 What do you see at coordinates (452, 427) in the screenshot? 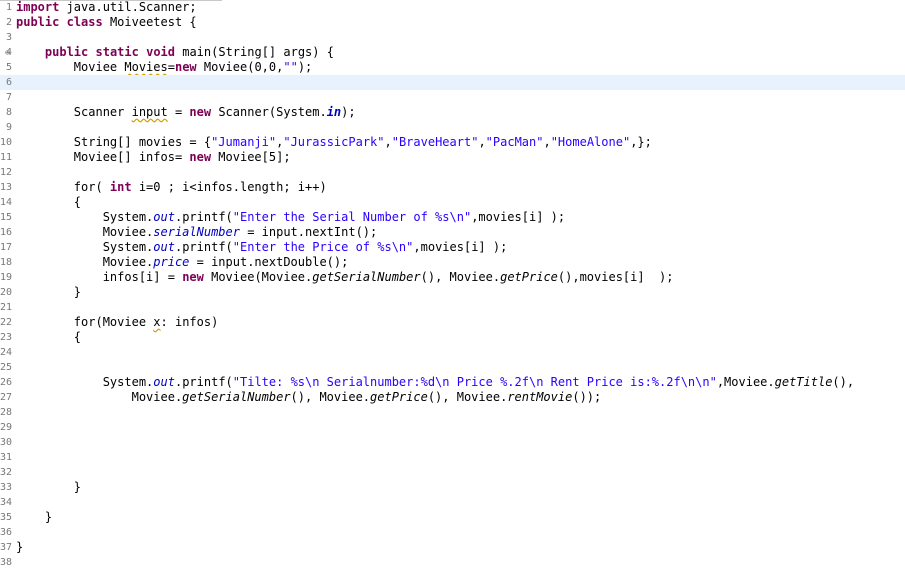
I see `code-line: 29` at bounding box center [452, 427].